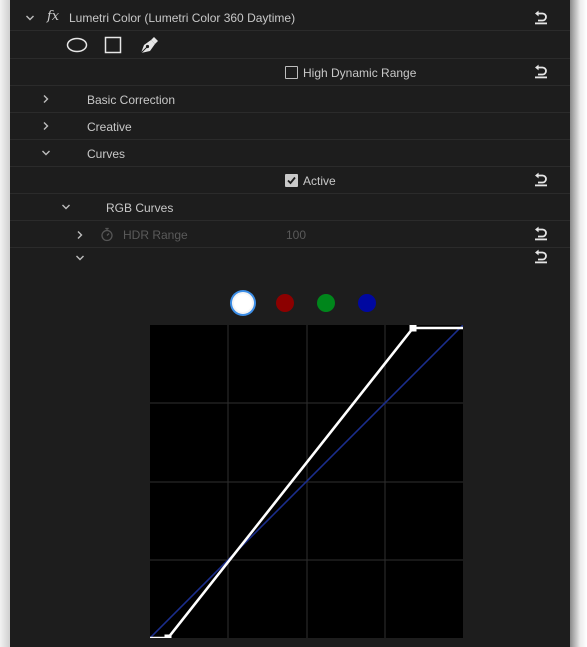 This screenshot has height=647, width=587. I want to click on rectangle-mask-icon, so click(113, 45).